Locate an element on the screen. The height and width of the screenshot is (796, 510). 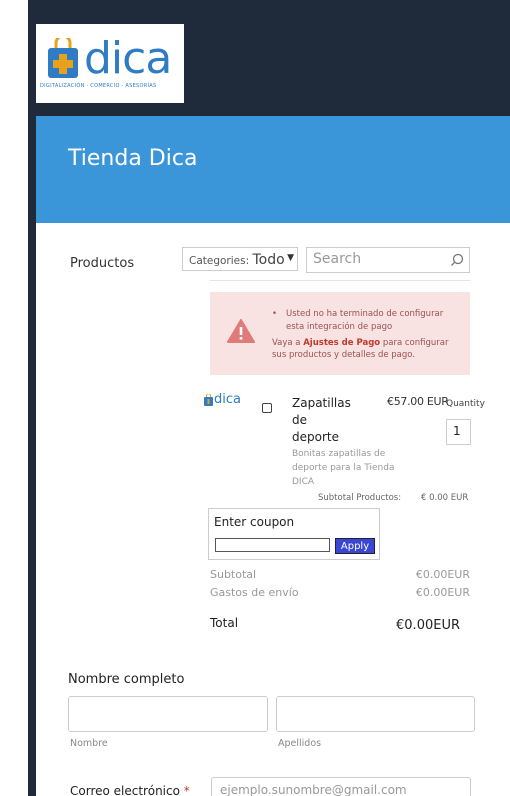
divider is located at coordinates (340, 280).